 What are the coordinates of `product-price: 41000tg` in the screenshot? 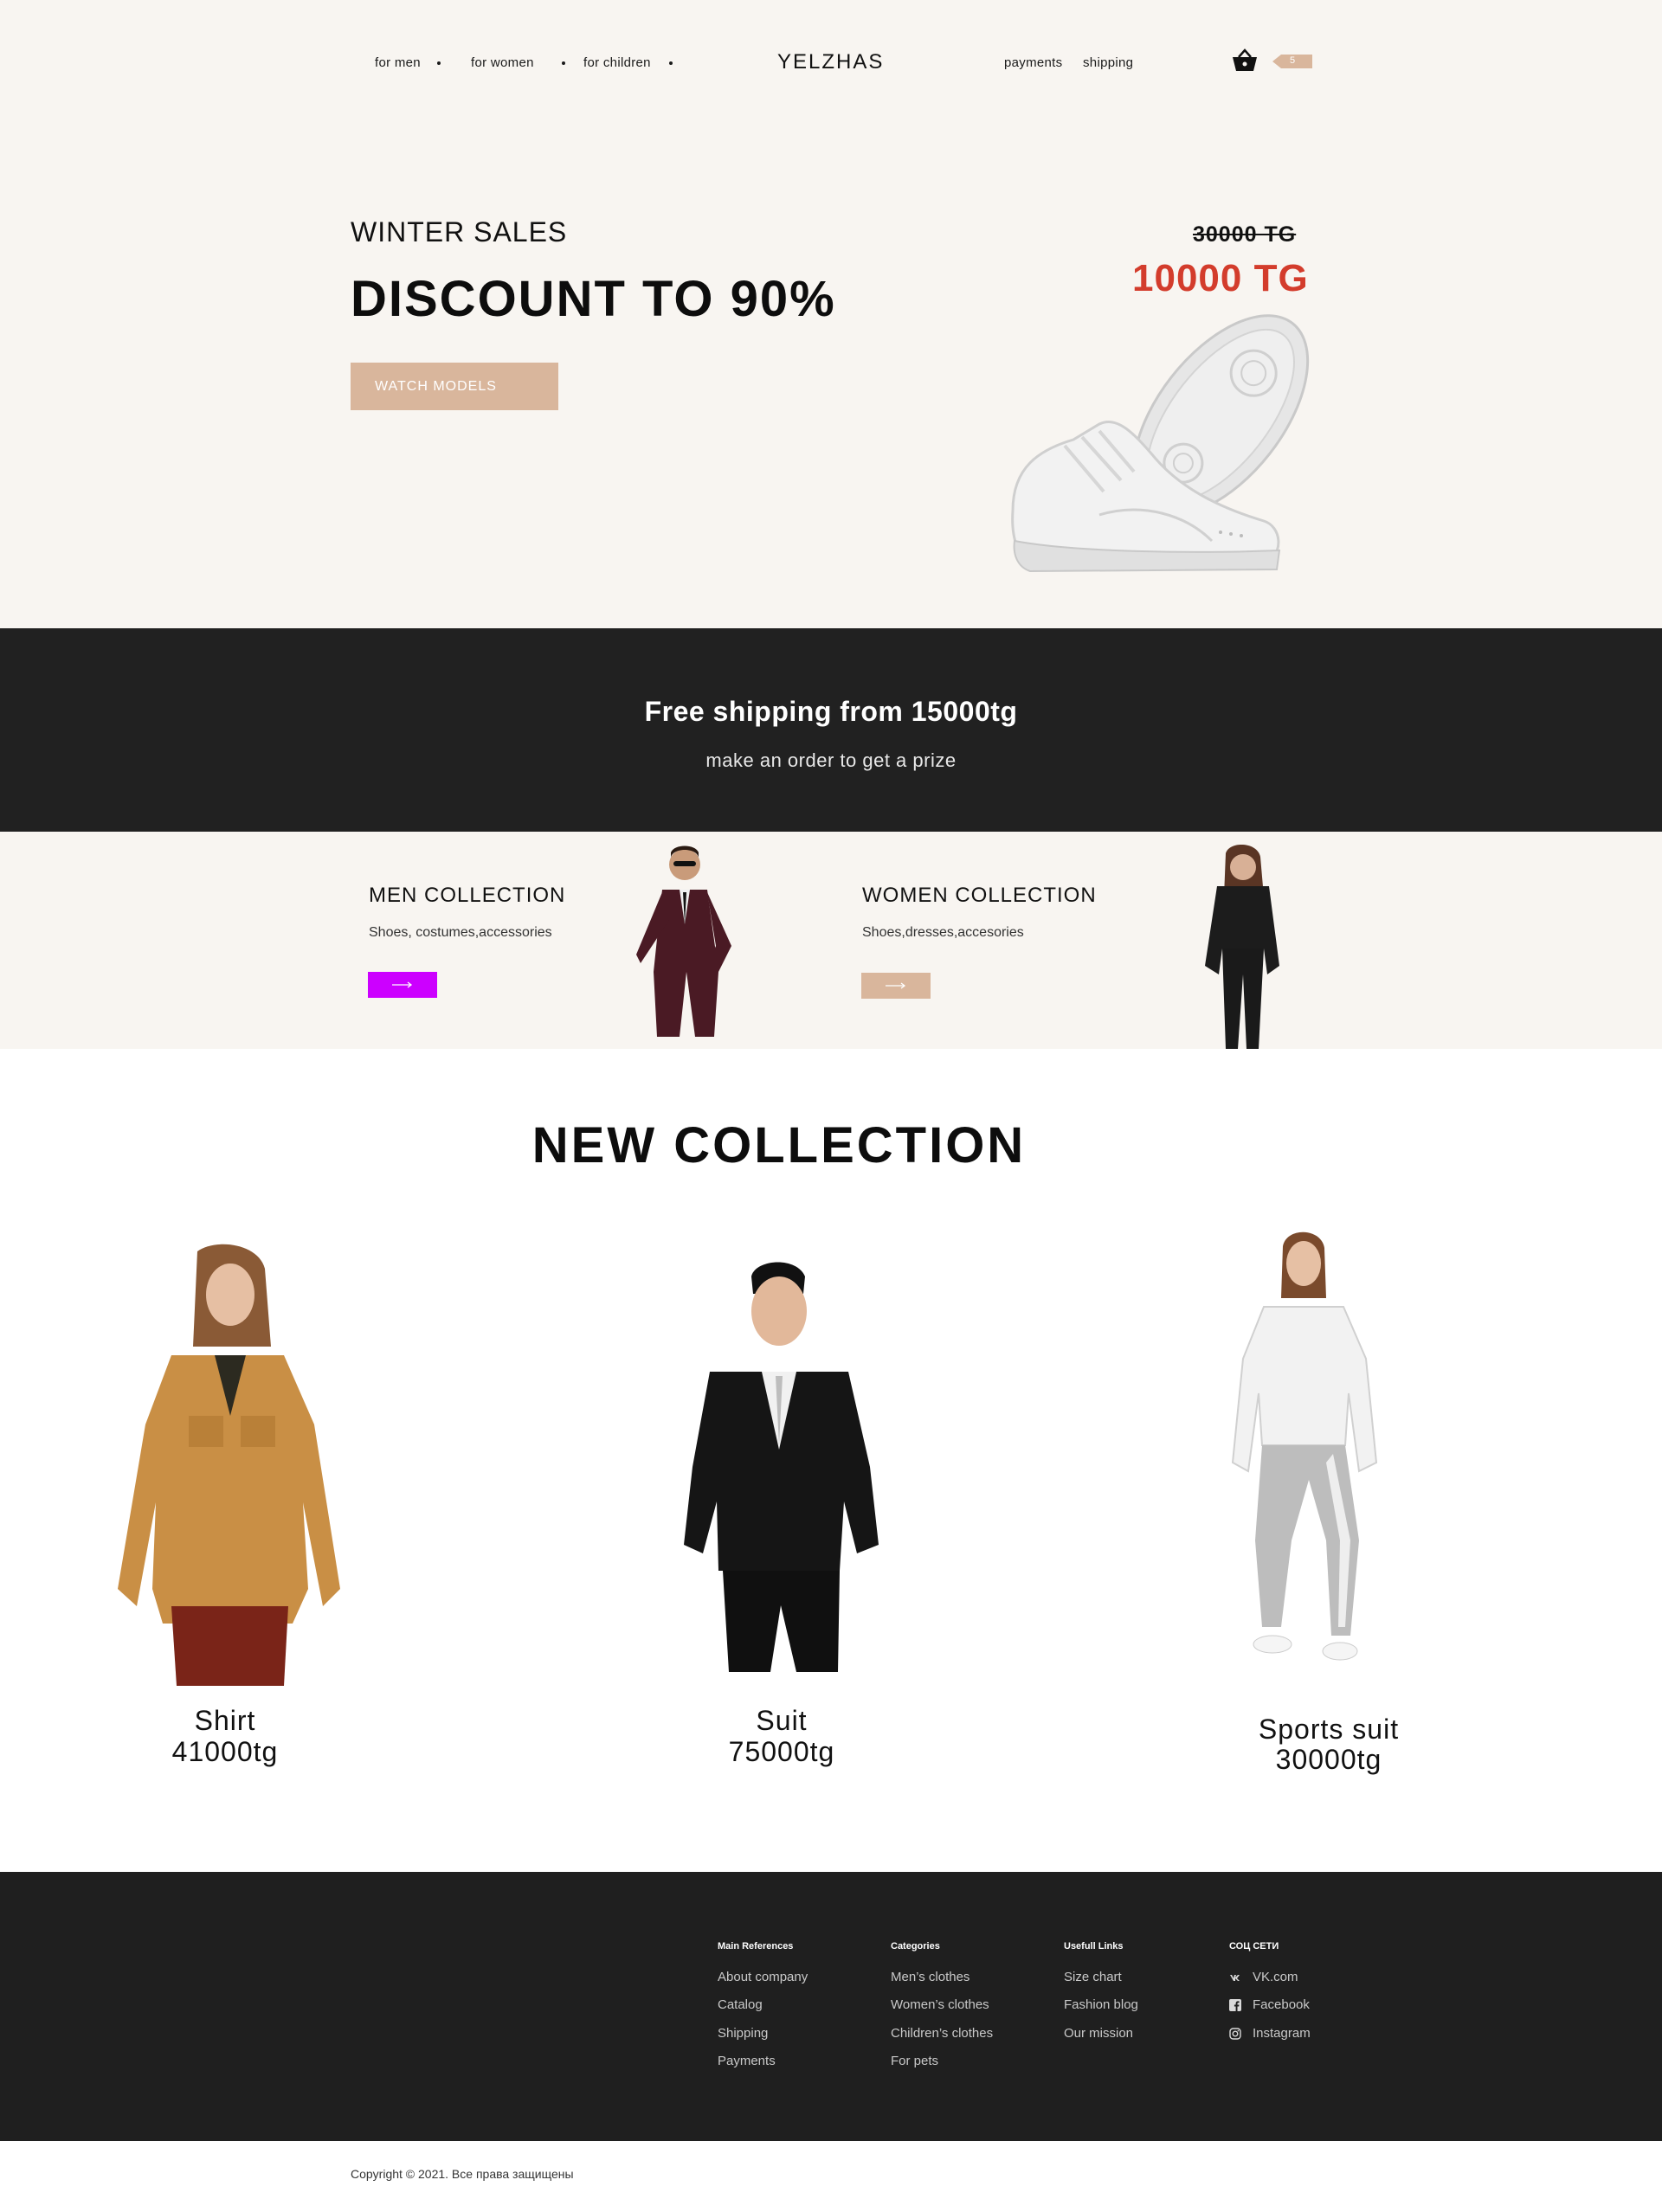 It's located at (225, 1751).